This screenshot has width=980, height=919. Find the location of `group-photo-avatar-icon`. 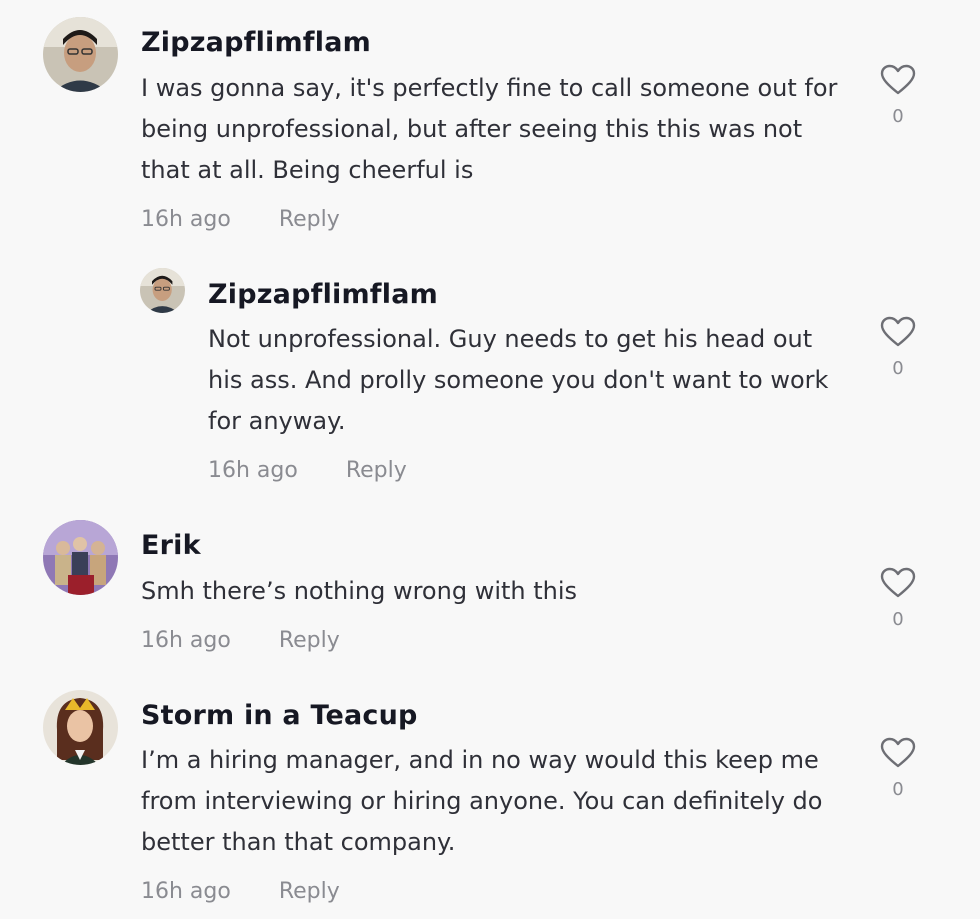

group-photo-avatar-icon is located at coordinates (80, 557).